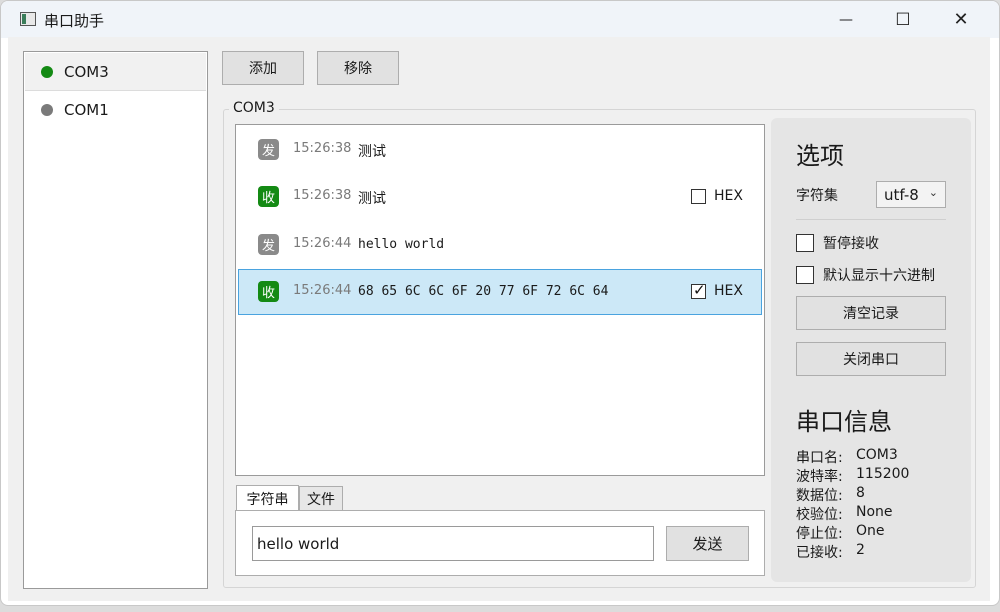  Describe the element at coordinates (870, 531) in the screenshot. I see `info-value: One` at that location.